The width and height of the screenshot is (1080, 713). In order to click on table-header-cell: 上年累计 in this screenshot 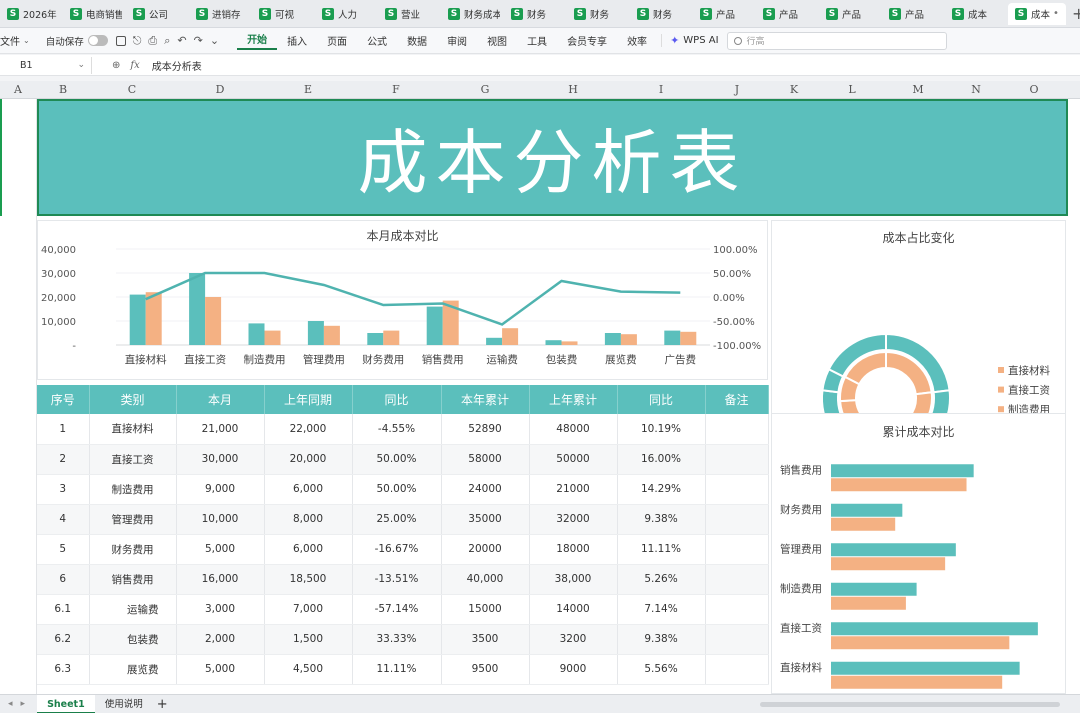, I will do `click(573, 399)`.